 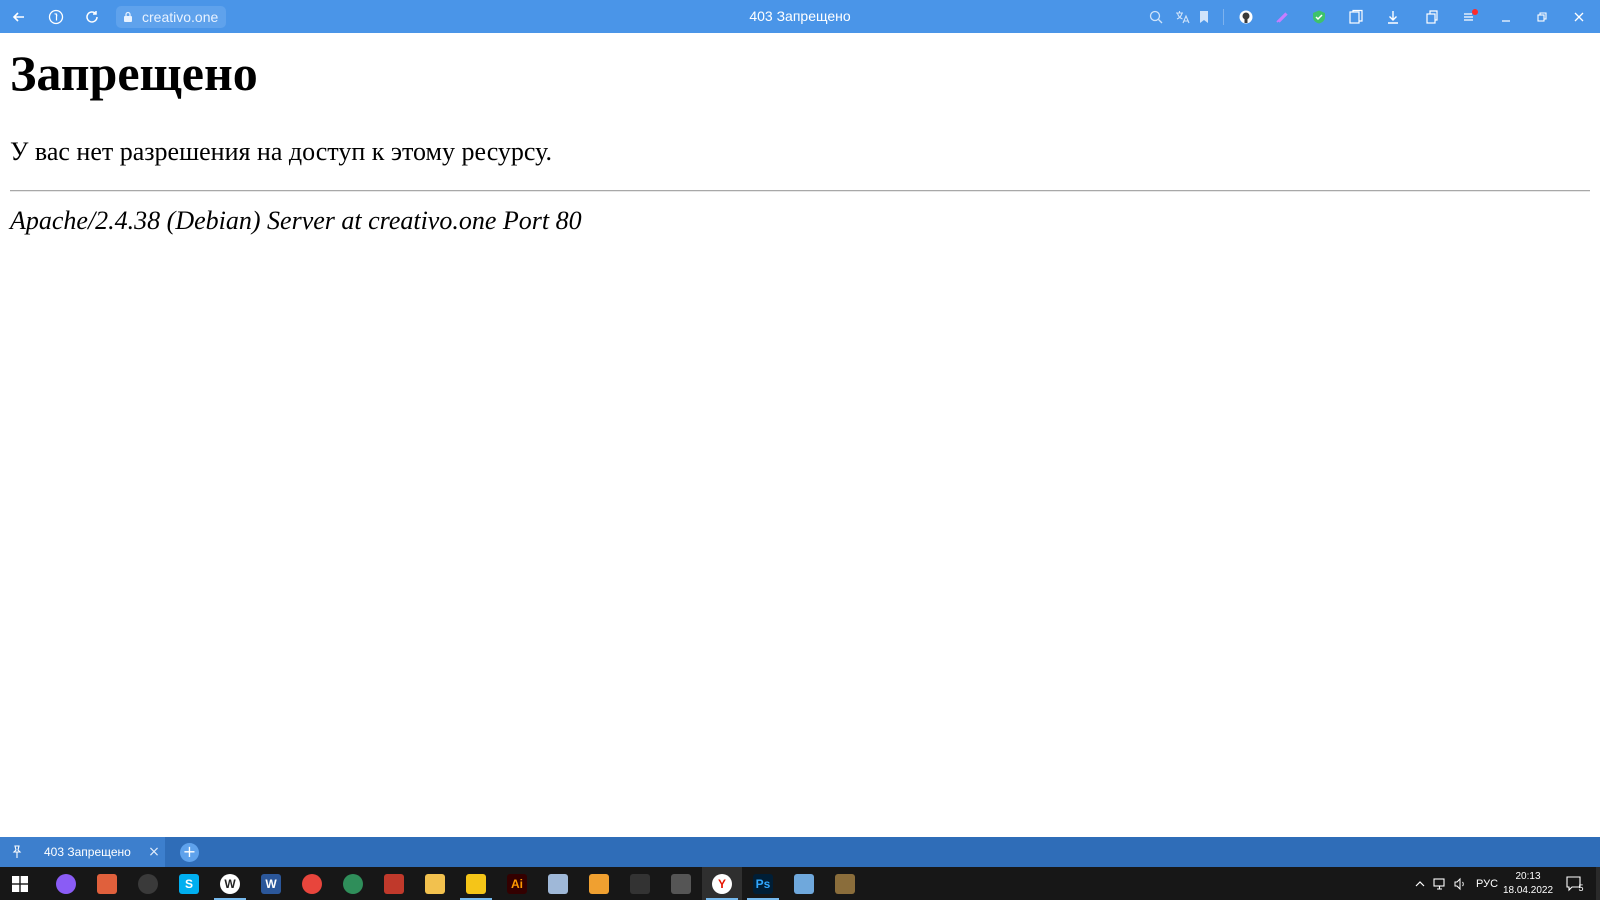 What do you see at coordinates (17, 852) in the screenshot?
I see `pin-icon` at bounding box center [17, 852].